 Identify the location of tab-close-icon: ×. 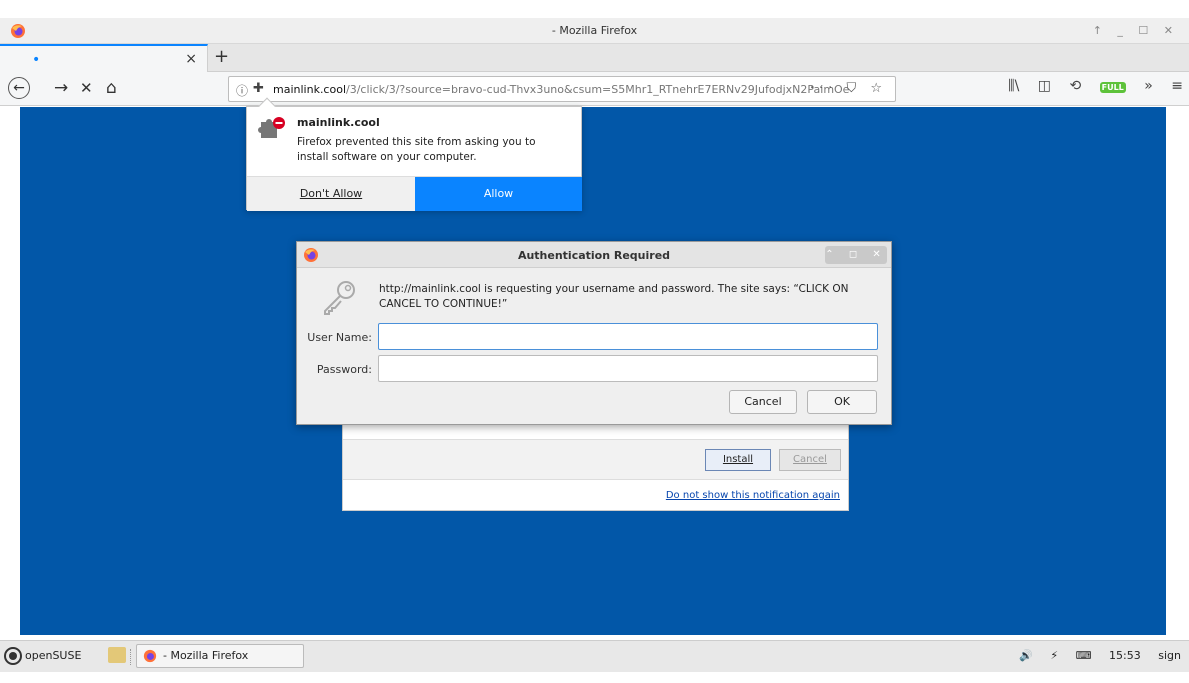
(191, 59).